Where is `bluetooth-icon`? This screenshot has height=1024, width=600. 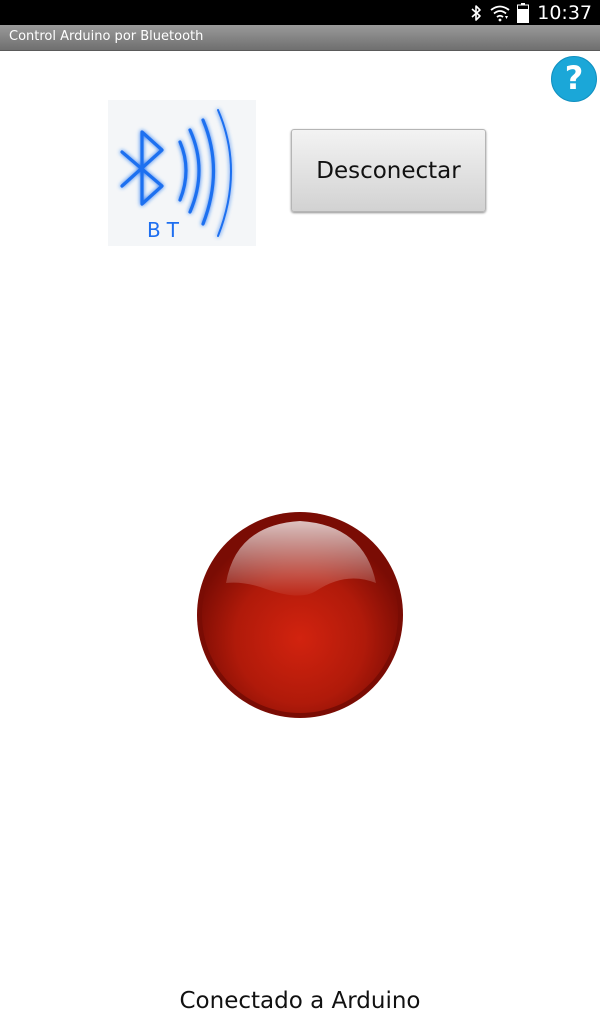 bluetooth-icon is located at coordinates (476, 13).